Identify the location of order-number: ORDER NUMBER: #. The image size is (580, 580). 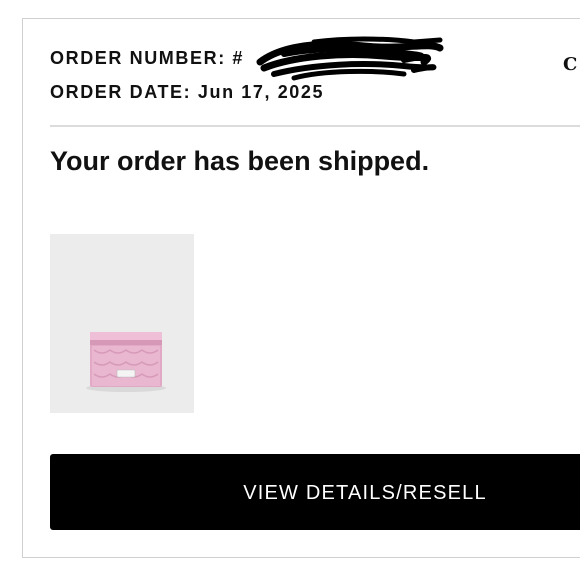
(147, 58).